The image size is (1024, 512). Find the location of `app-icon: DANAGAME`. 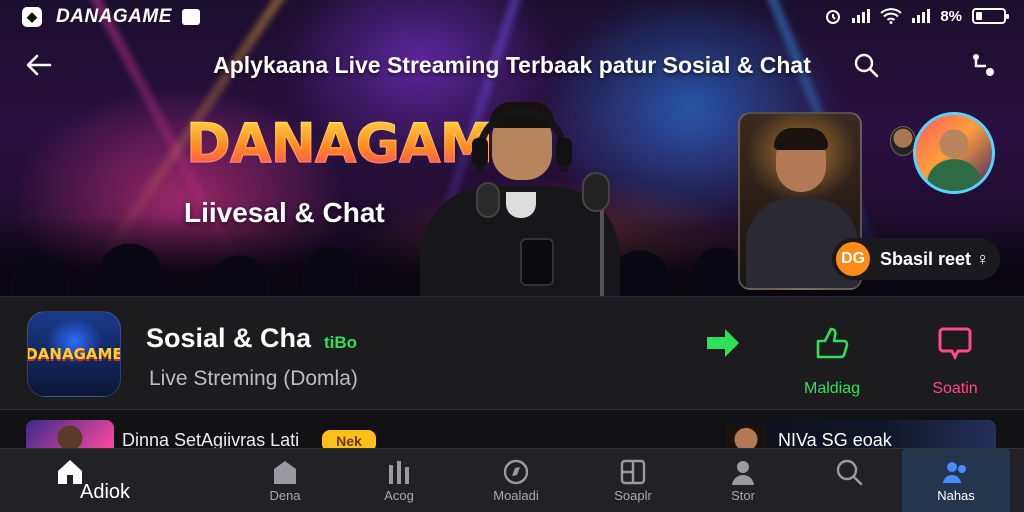

app-icon: DANAGAME is located at coordinates (74, 354).